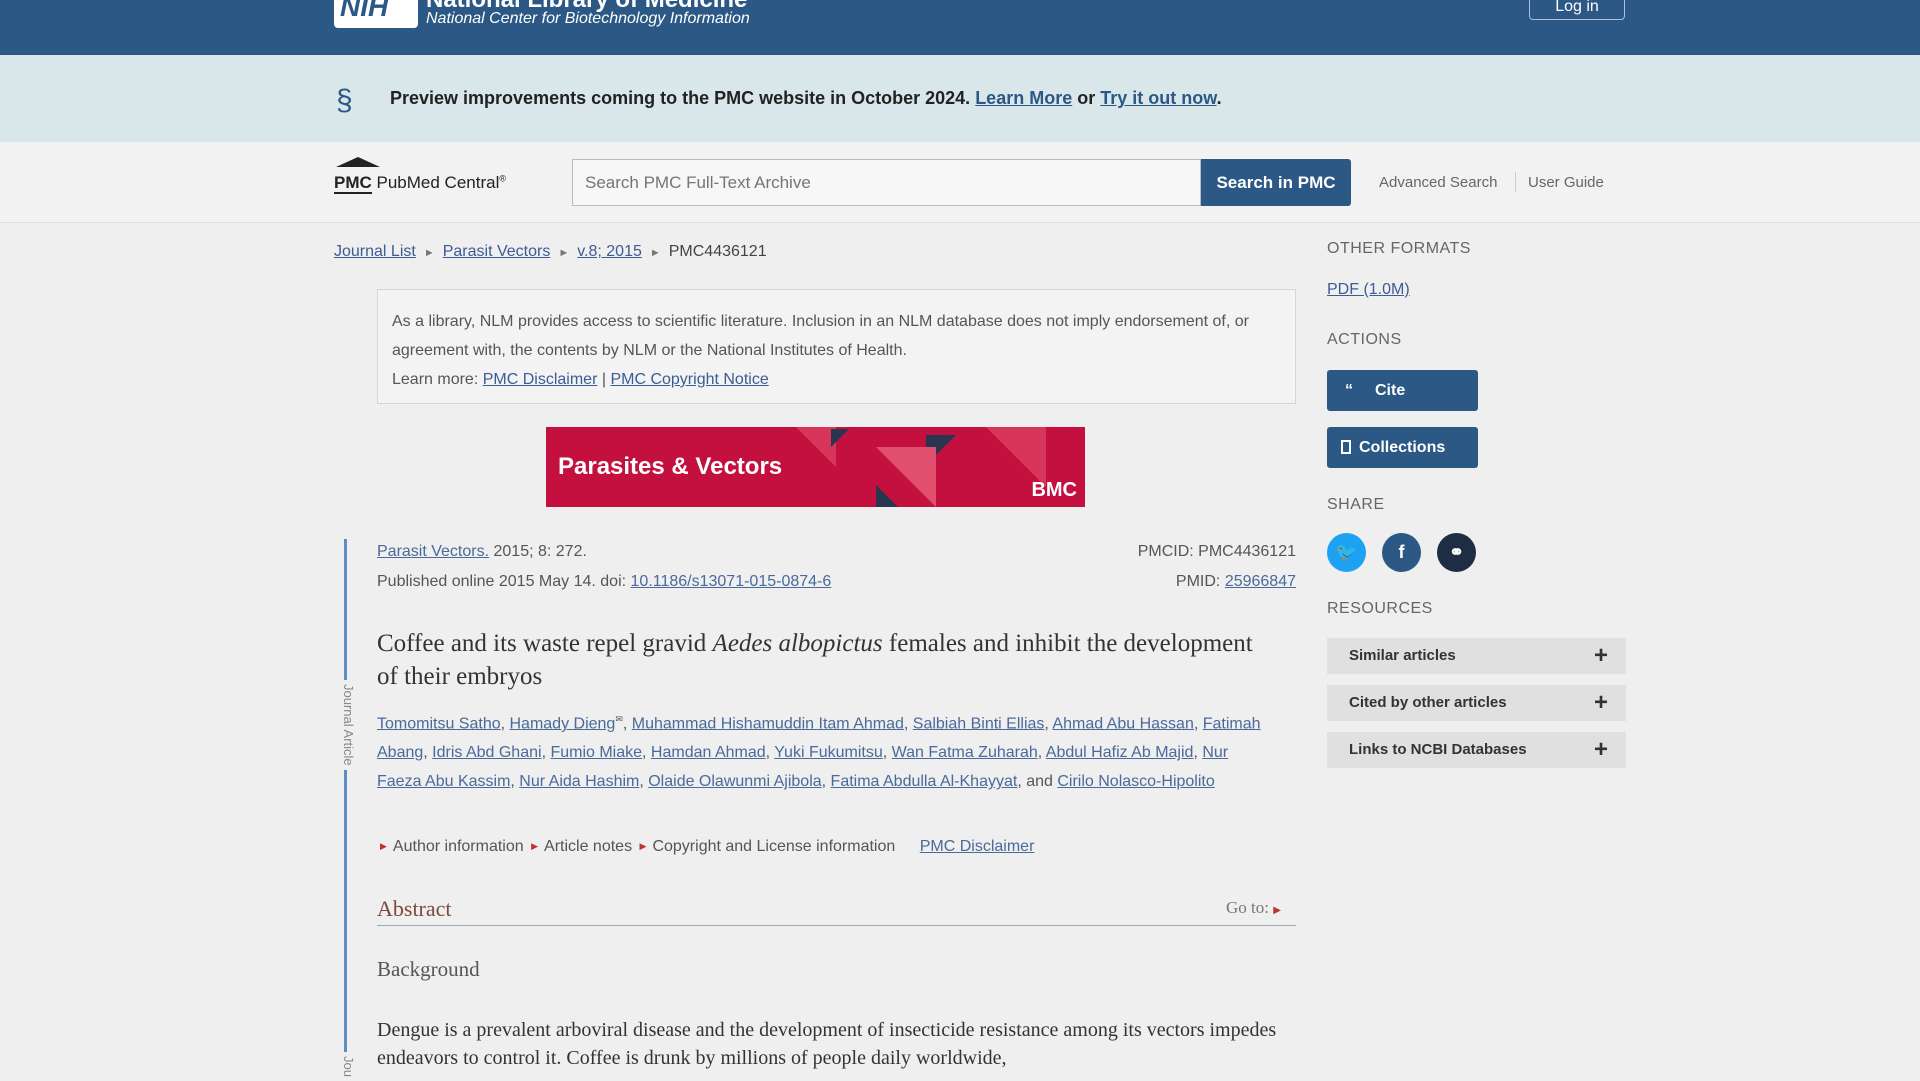  What do you see at coordinates (1276, 182) in the screenshot?
I see `search-button: Search in PMC` at bounding box center [1276, 182].